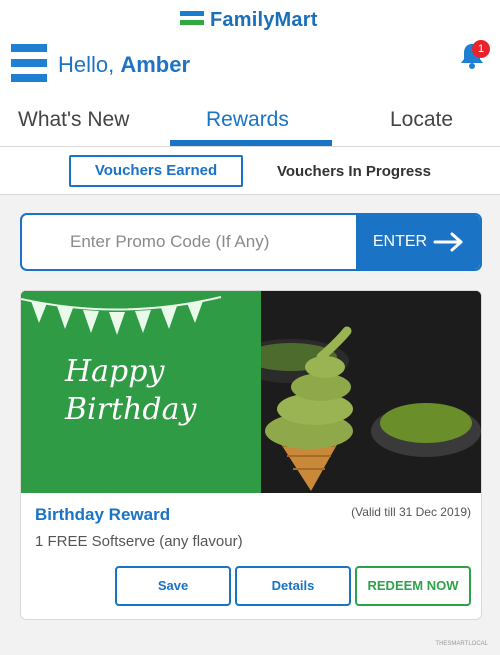  Describe the element at coordinates (411, 512) in the screenshot. I see `validity-text: (Valid till 31 Dec 2019)` at that location.